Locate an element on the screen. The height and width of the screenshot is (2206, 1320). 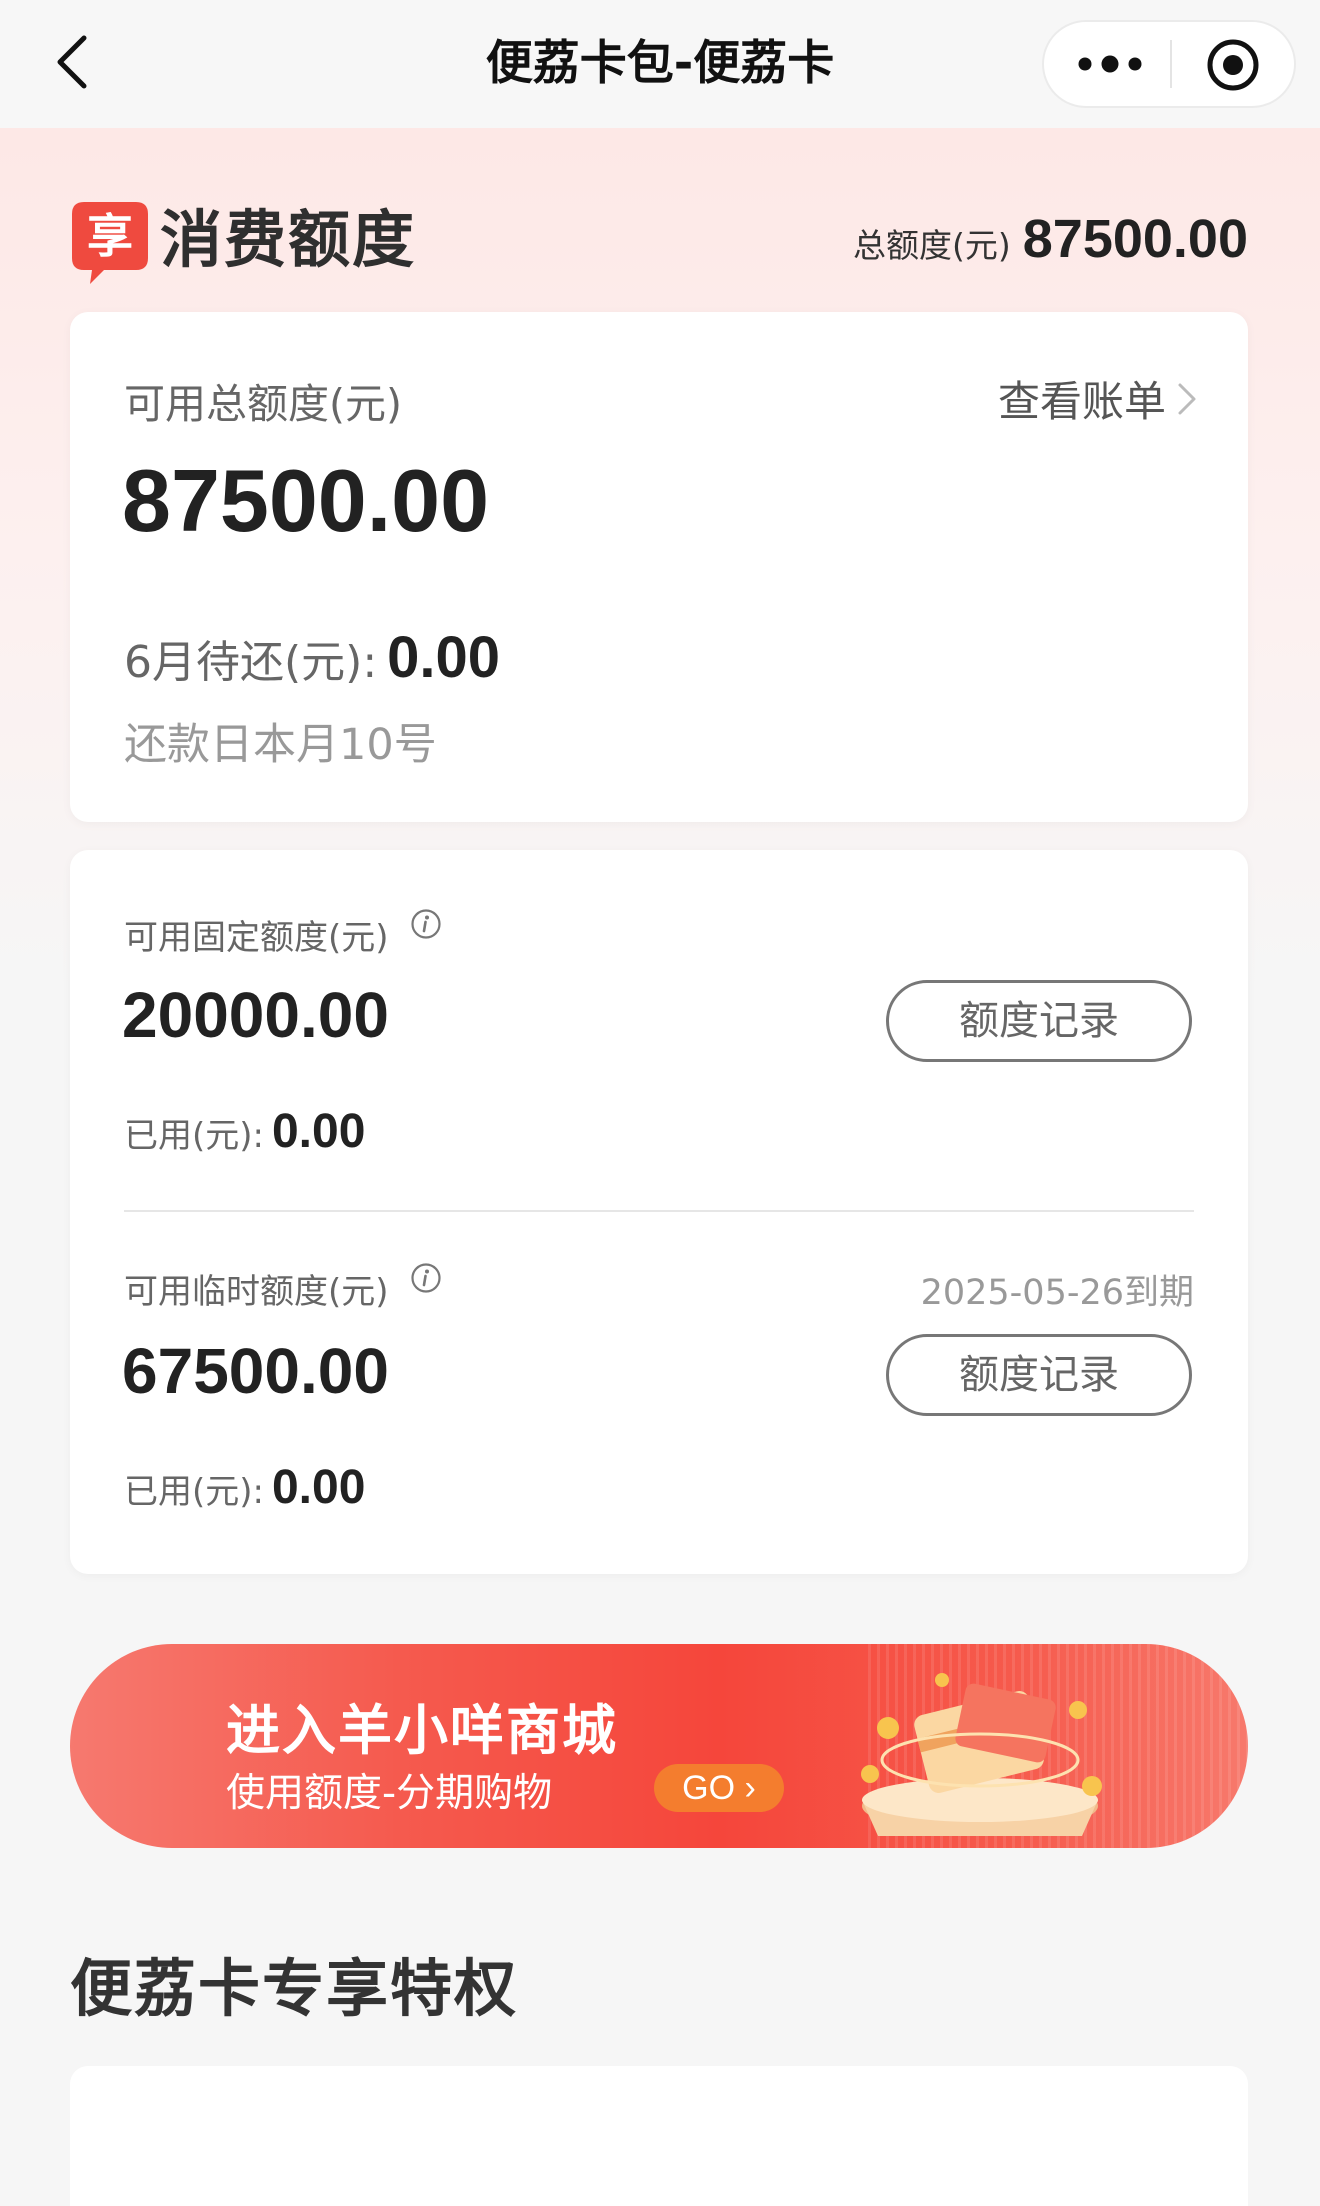
due-amount: 6月待还(元): 0.00 is located at coordinates (312, 657).